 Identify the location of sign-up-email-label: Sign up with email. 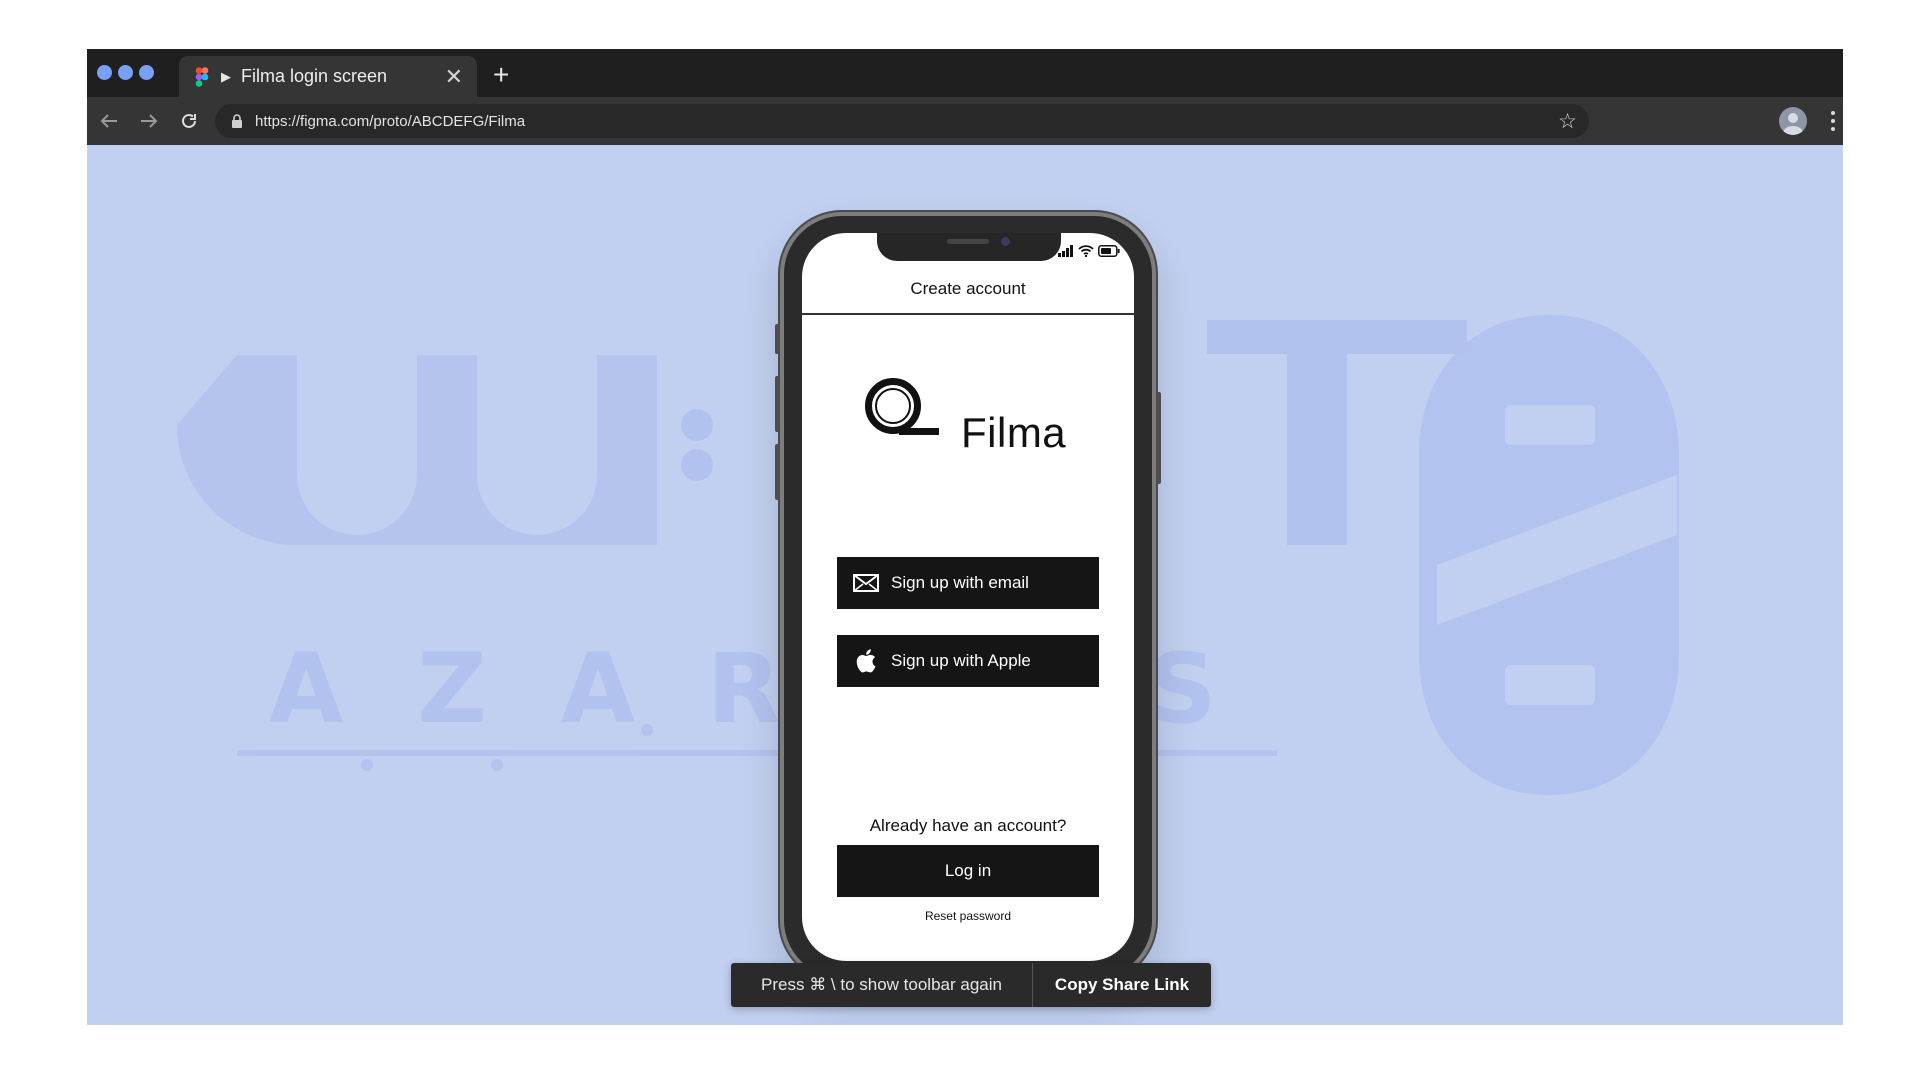
(960, 582).